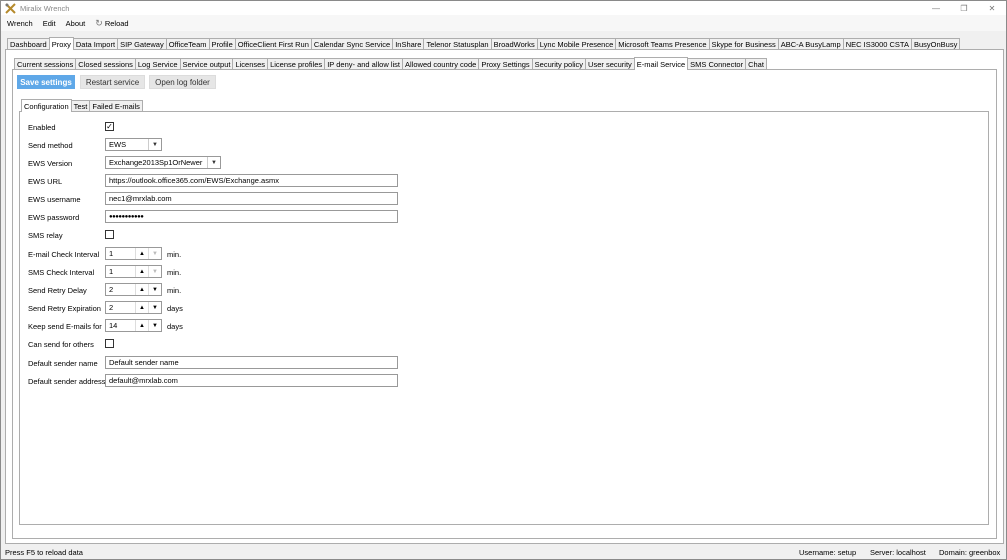  I want to click on send-retry-expiration-value: 2, so click(111, 307).